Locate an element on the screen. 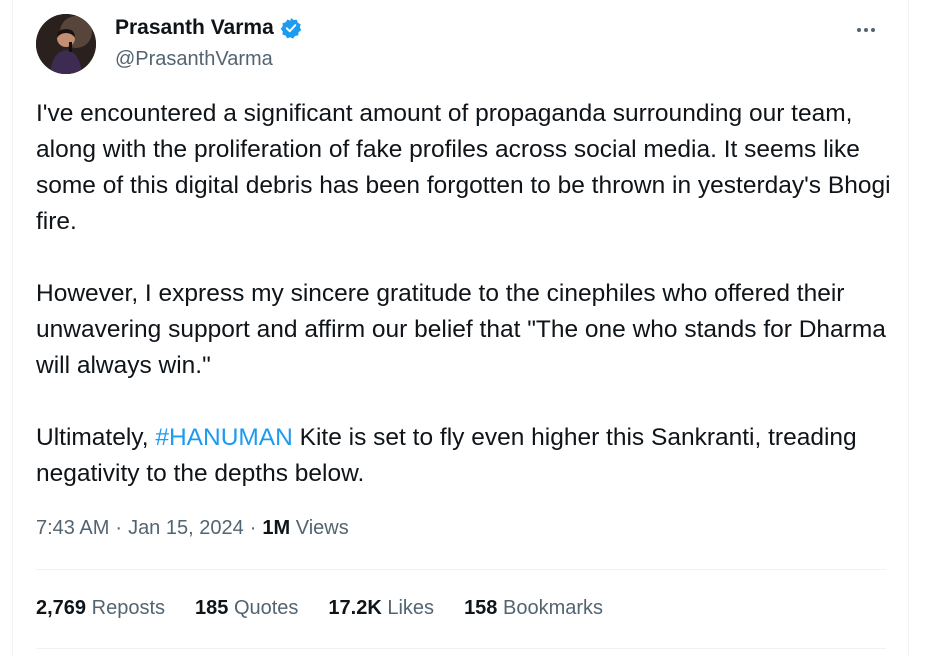 This screenshot has height=656, width=935. bookmarks-label: Bookmarks is located at coordinates (553, 608).